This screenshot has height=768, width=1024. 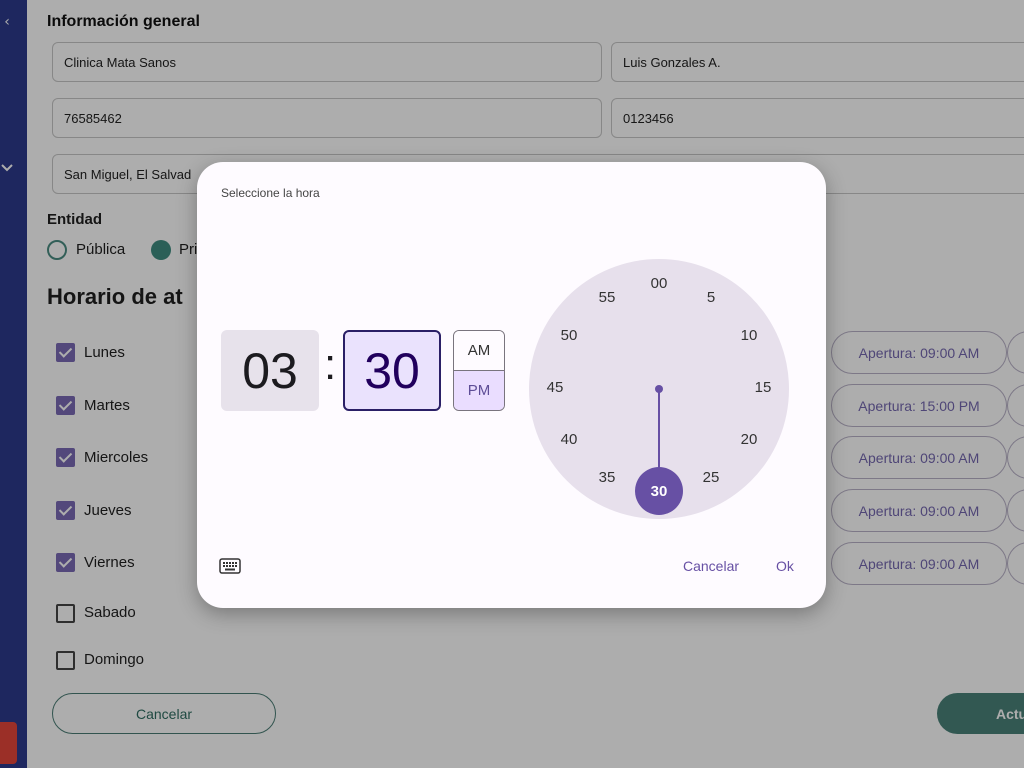 I want to click on clock-number-10: 10, so click(x=749, y=336).